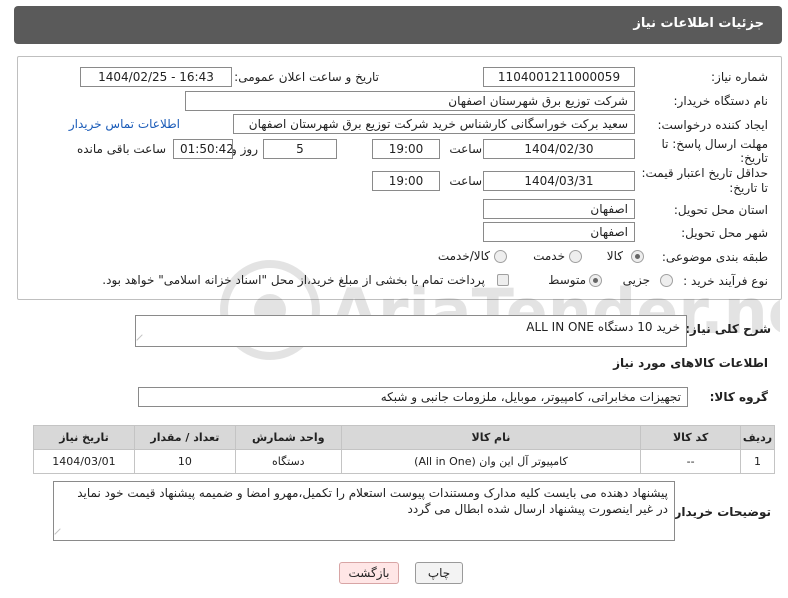  I want to click on cell-unit: دستگاه, so click(288, 461).